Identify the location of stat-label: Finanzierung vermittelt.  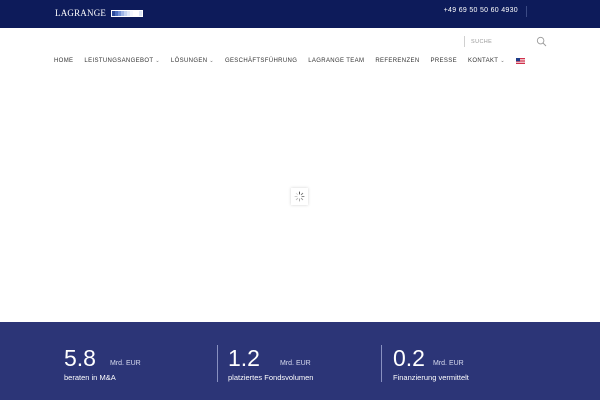
(431, 377).